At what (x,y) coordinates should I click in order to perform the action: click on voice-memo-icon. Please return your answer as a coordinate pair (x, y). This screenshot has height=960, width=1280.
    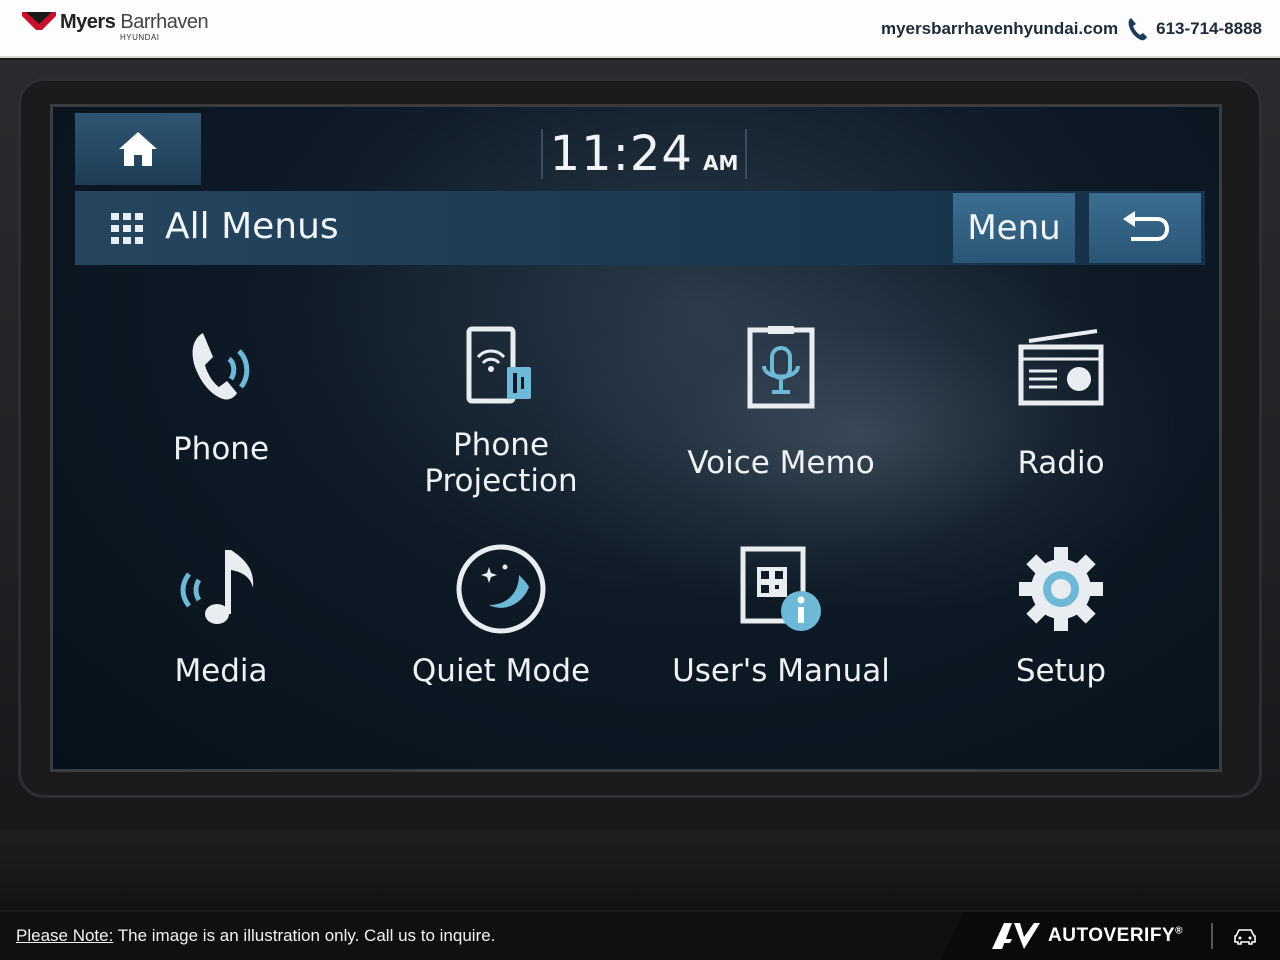
    Looking at the image, I should click on (781, 367).